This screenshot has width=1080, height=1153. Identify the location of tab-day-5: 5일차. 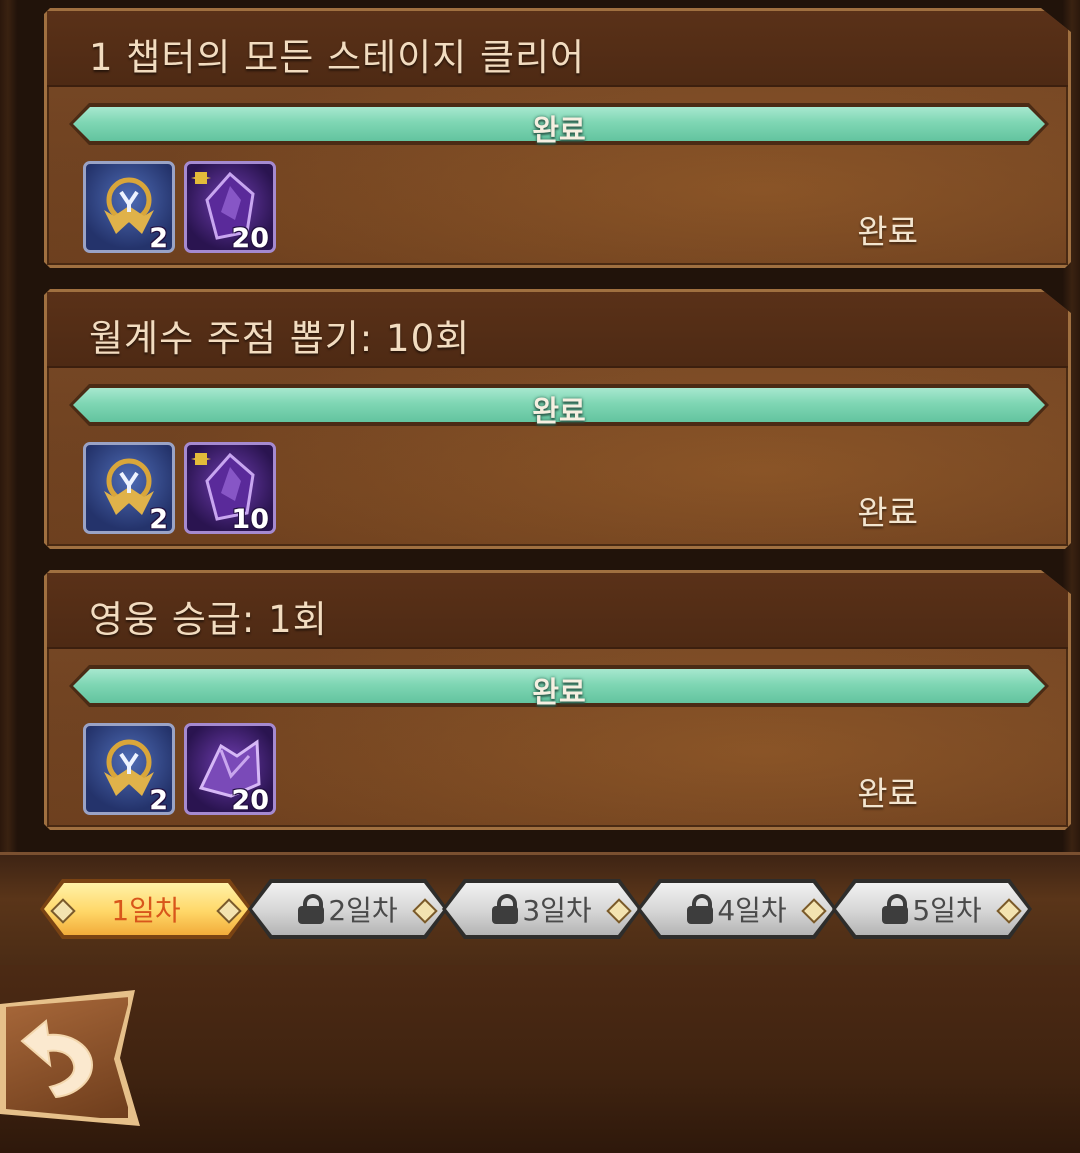
(932, 909).